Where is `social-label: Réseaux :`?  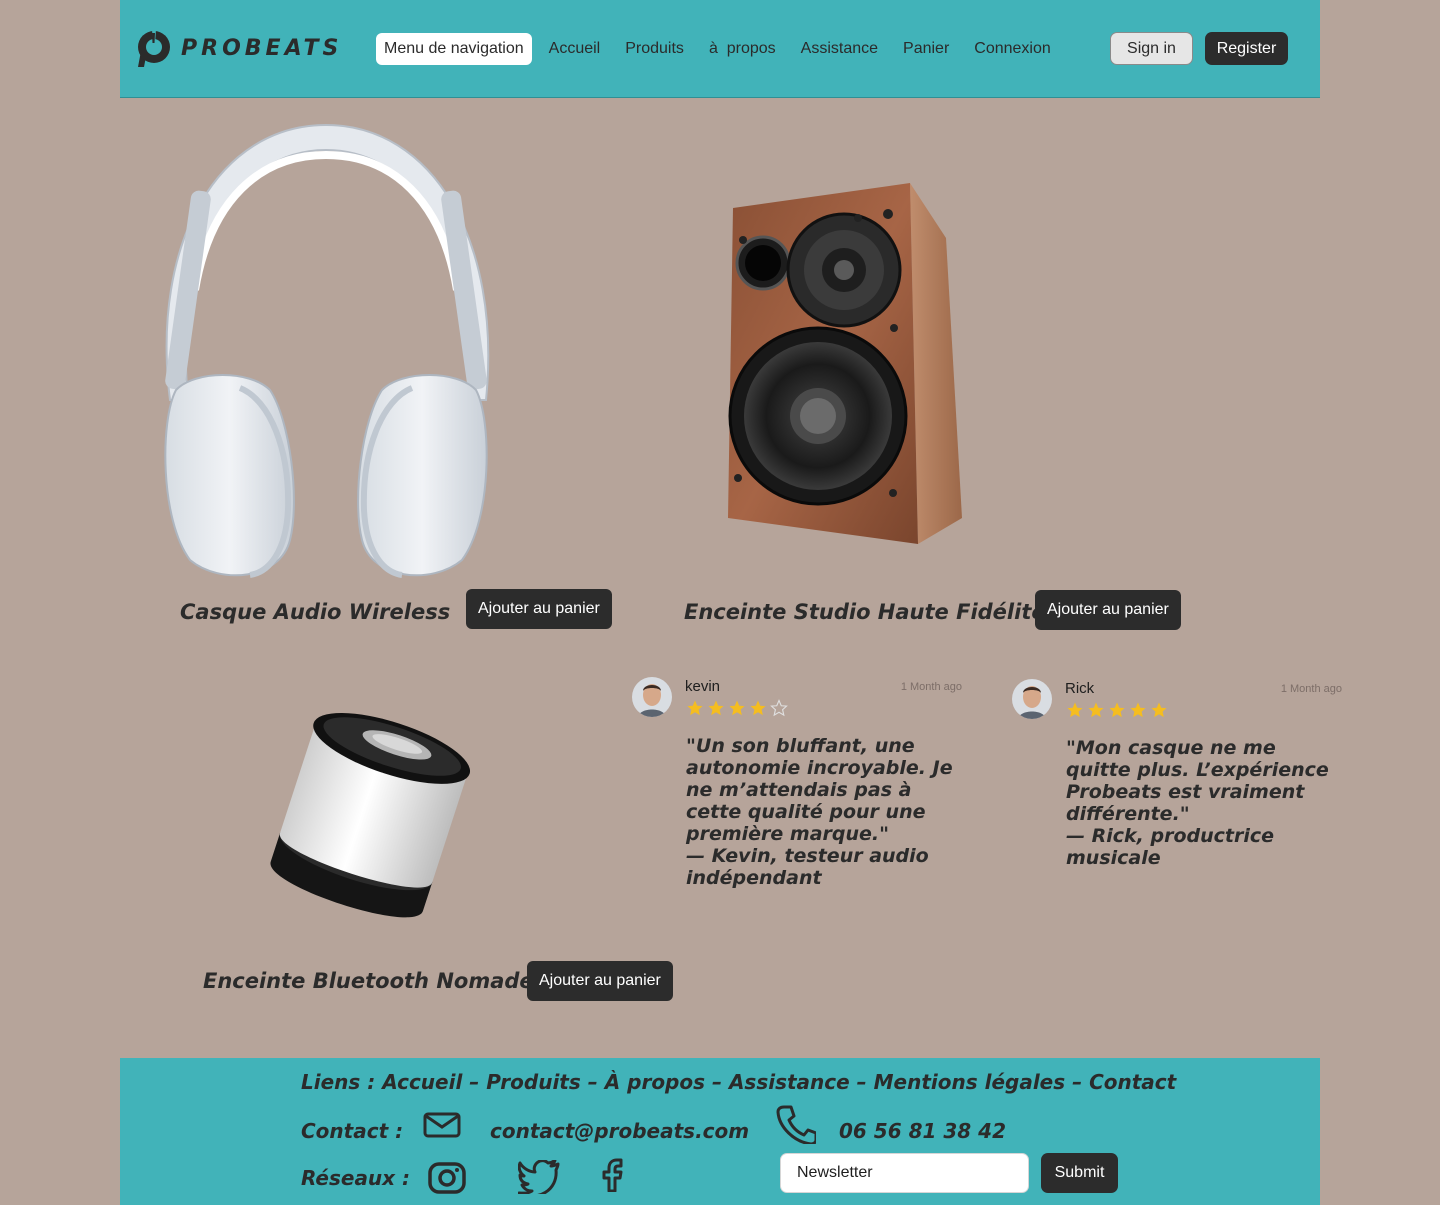
social-label: Réseaux : is located at coordinates (356, 1178).